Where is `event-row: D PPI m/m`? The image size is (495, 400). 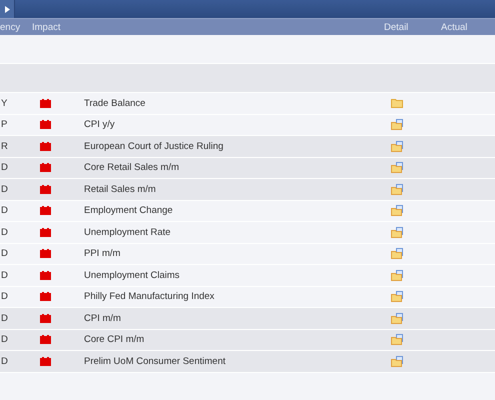
event-row: D PPI m/m is located at coordinates (247, 254).